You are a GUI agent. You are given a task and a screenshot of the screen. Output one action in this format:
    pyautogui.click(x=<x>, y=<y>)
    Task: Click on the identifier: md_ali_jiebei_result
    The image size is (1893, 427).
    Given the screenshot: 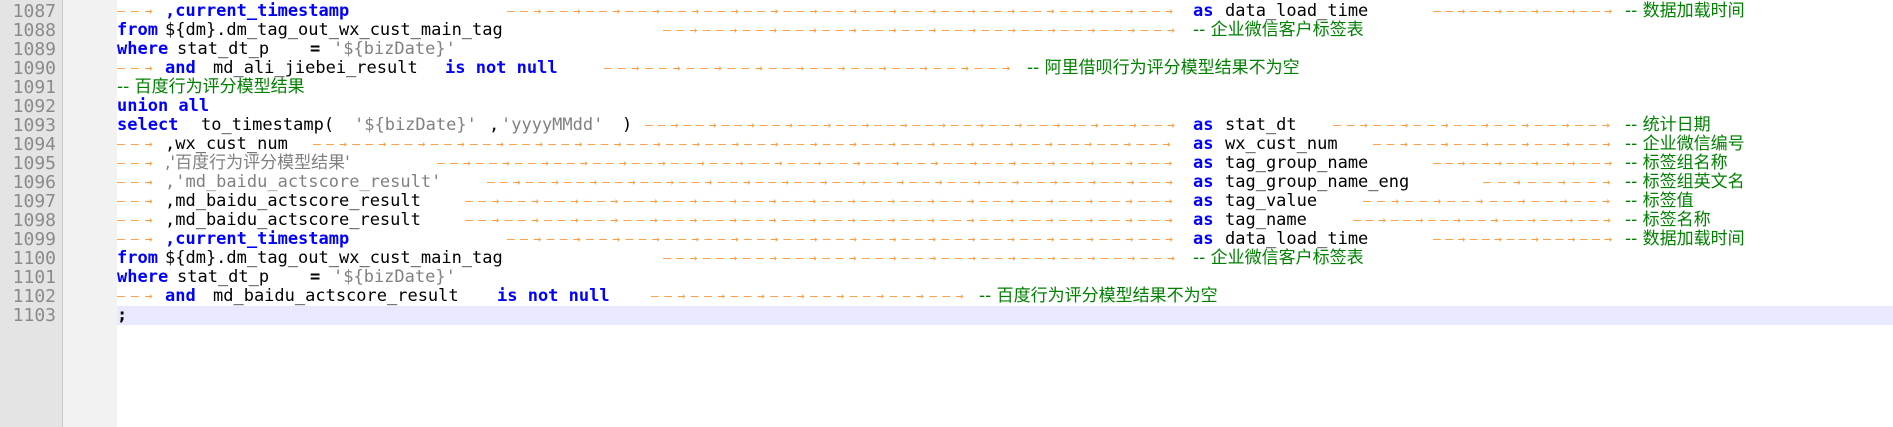 What is the action you would take?
    pyautogui.click(x=315, y=68)
    